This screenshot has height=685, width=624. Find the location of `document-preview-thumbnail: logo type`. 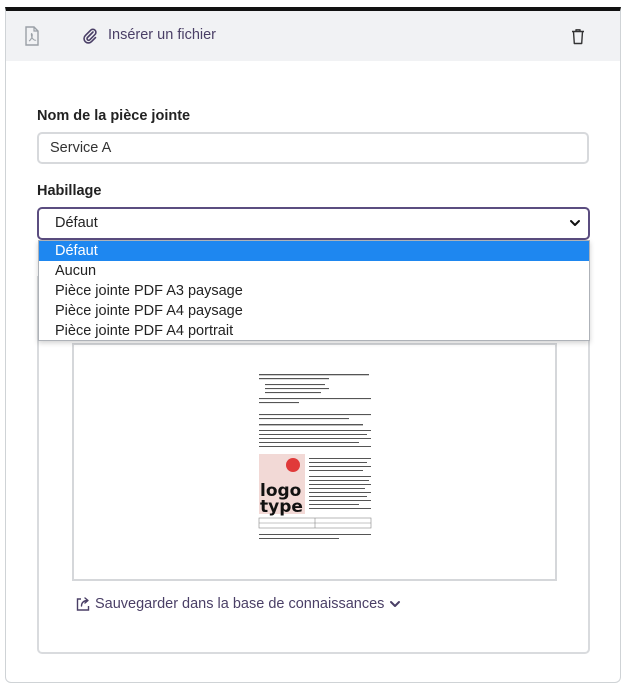

document-preview-thumbnail: logo type is located at coordinates (315, 456).